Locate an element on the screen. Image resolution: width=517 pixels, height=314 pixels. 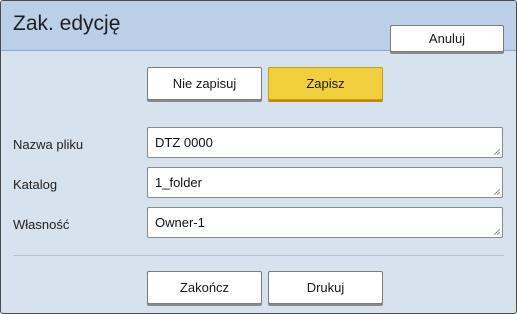
print-button: Drukuj is located at coordinates (325, 287).